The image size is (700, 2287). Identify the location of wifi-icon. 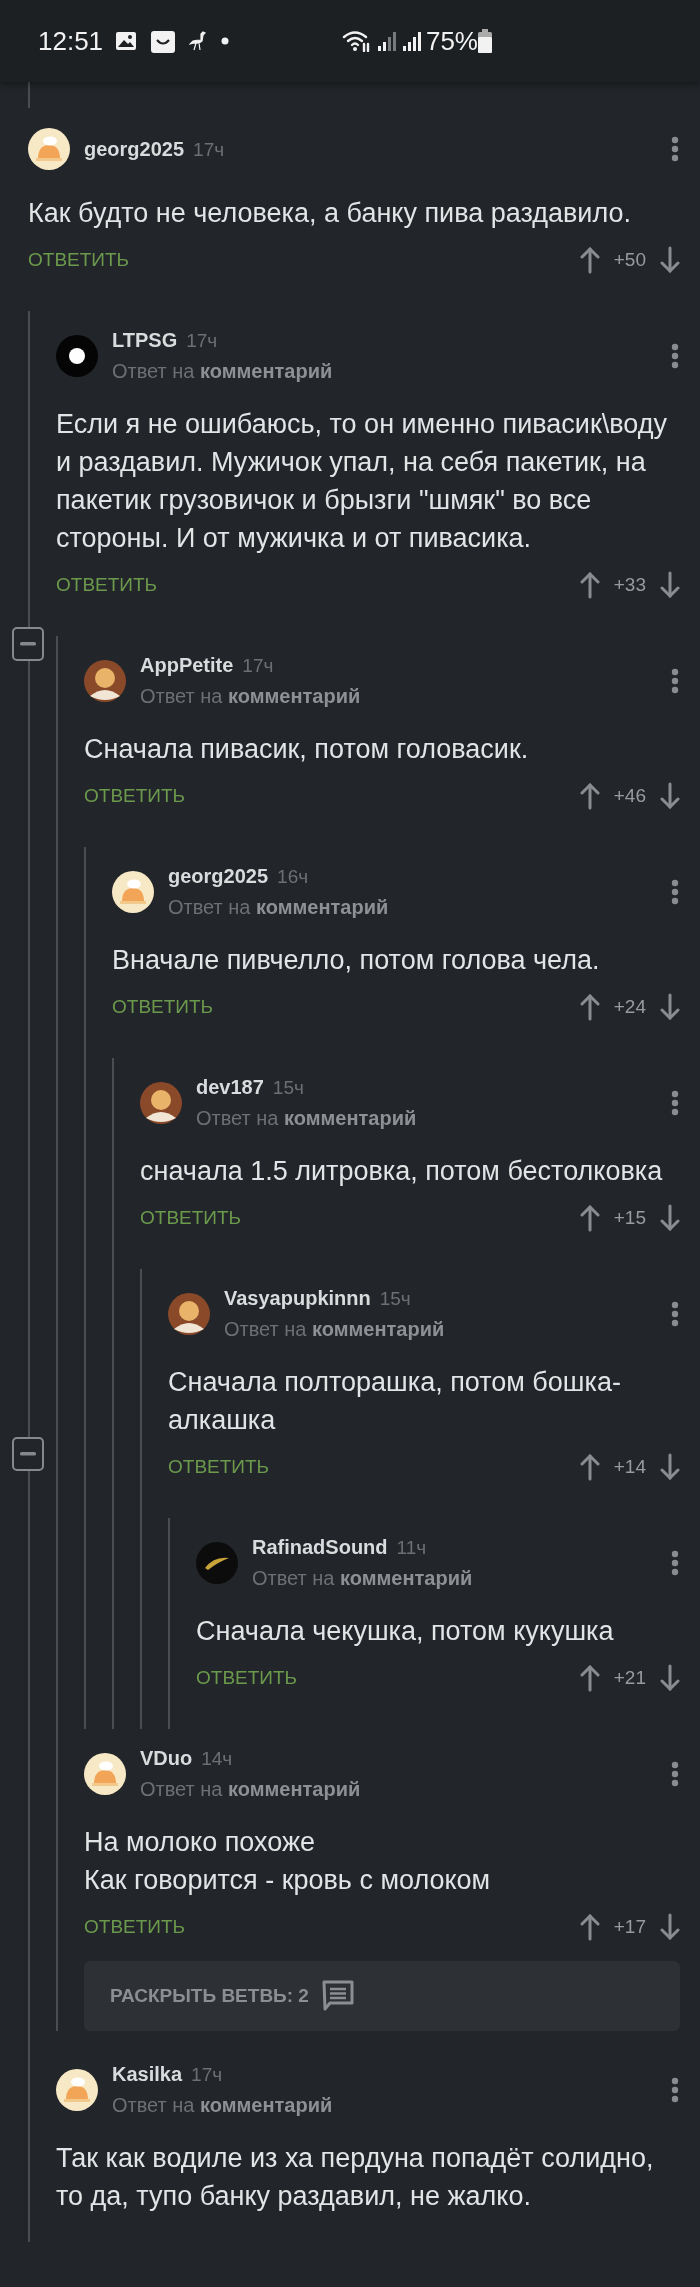
(356, 41).